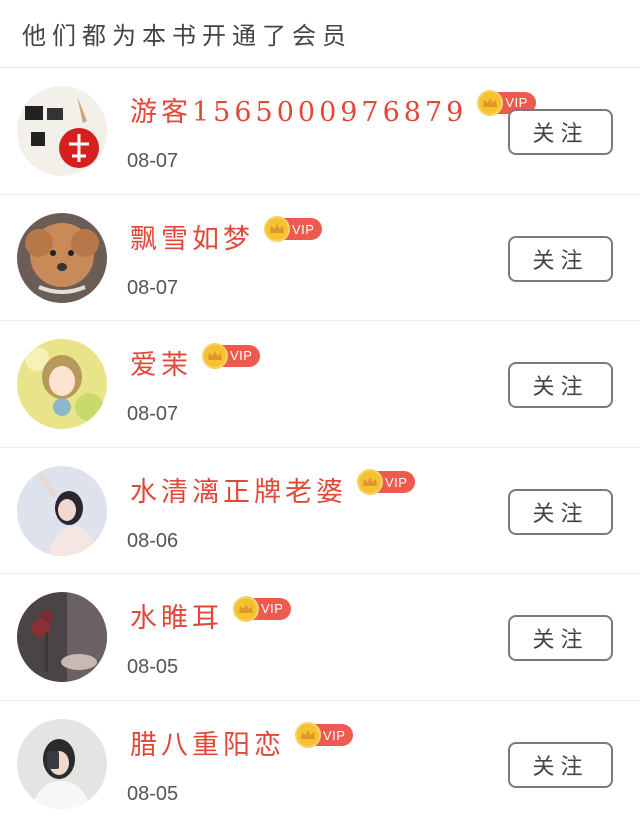  I want to click on member-name: 飘雪如梦, so click(192, 236).